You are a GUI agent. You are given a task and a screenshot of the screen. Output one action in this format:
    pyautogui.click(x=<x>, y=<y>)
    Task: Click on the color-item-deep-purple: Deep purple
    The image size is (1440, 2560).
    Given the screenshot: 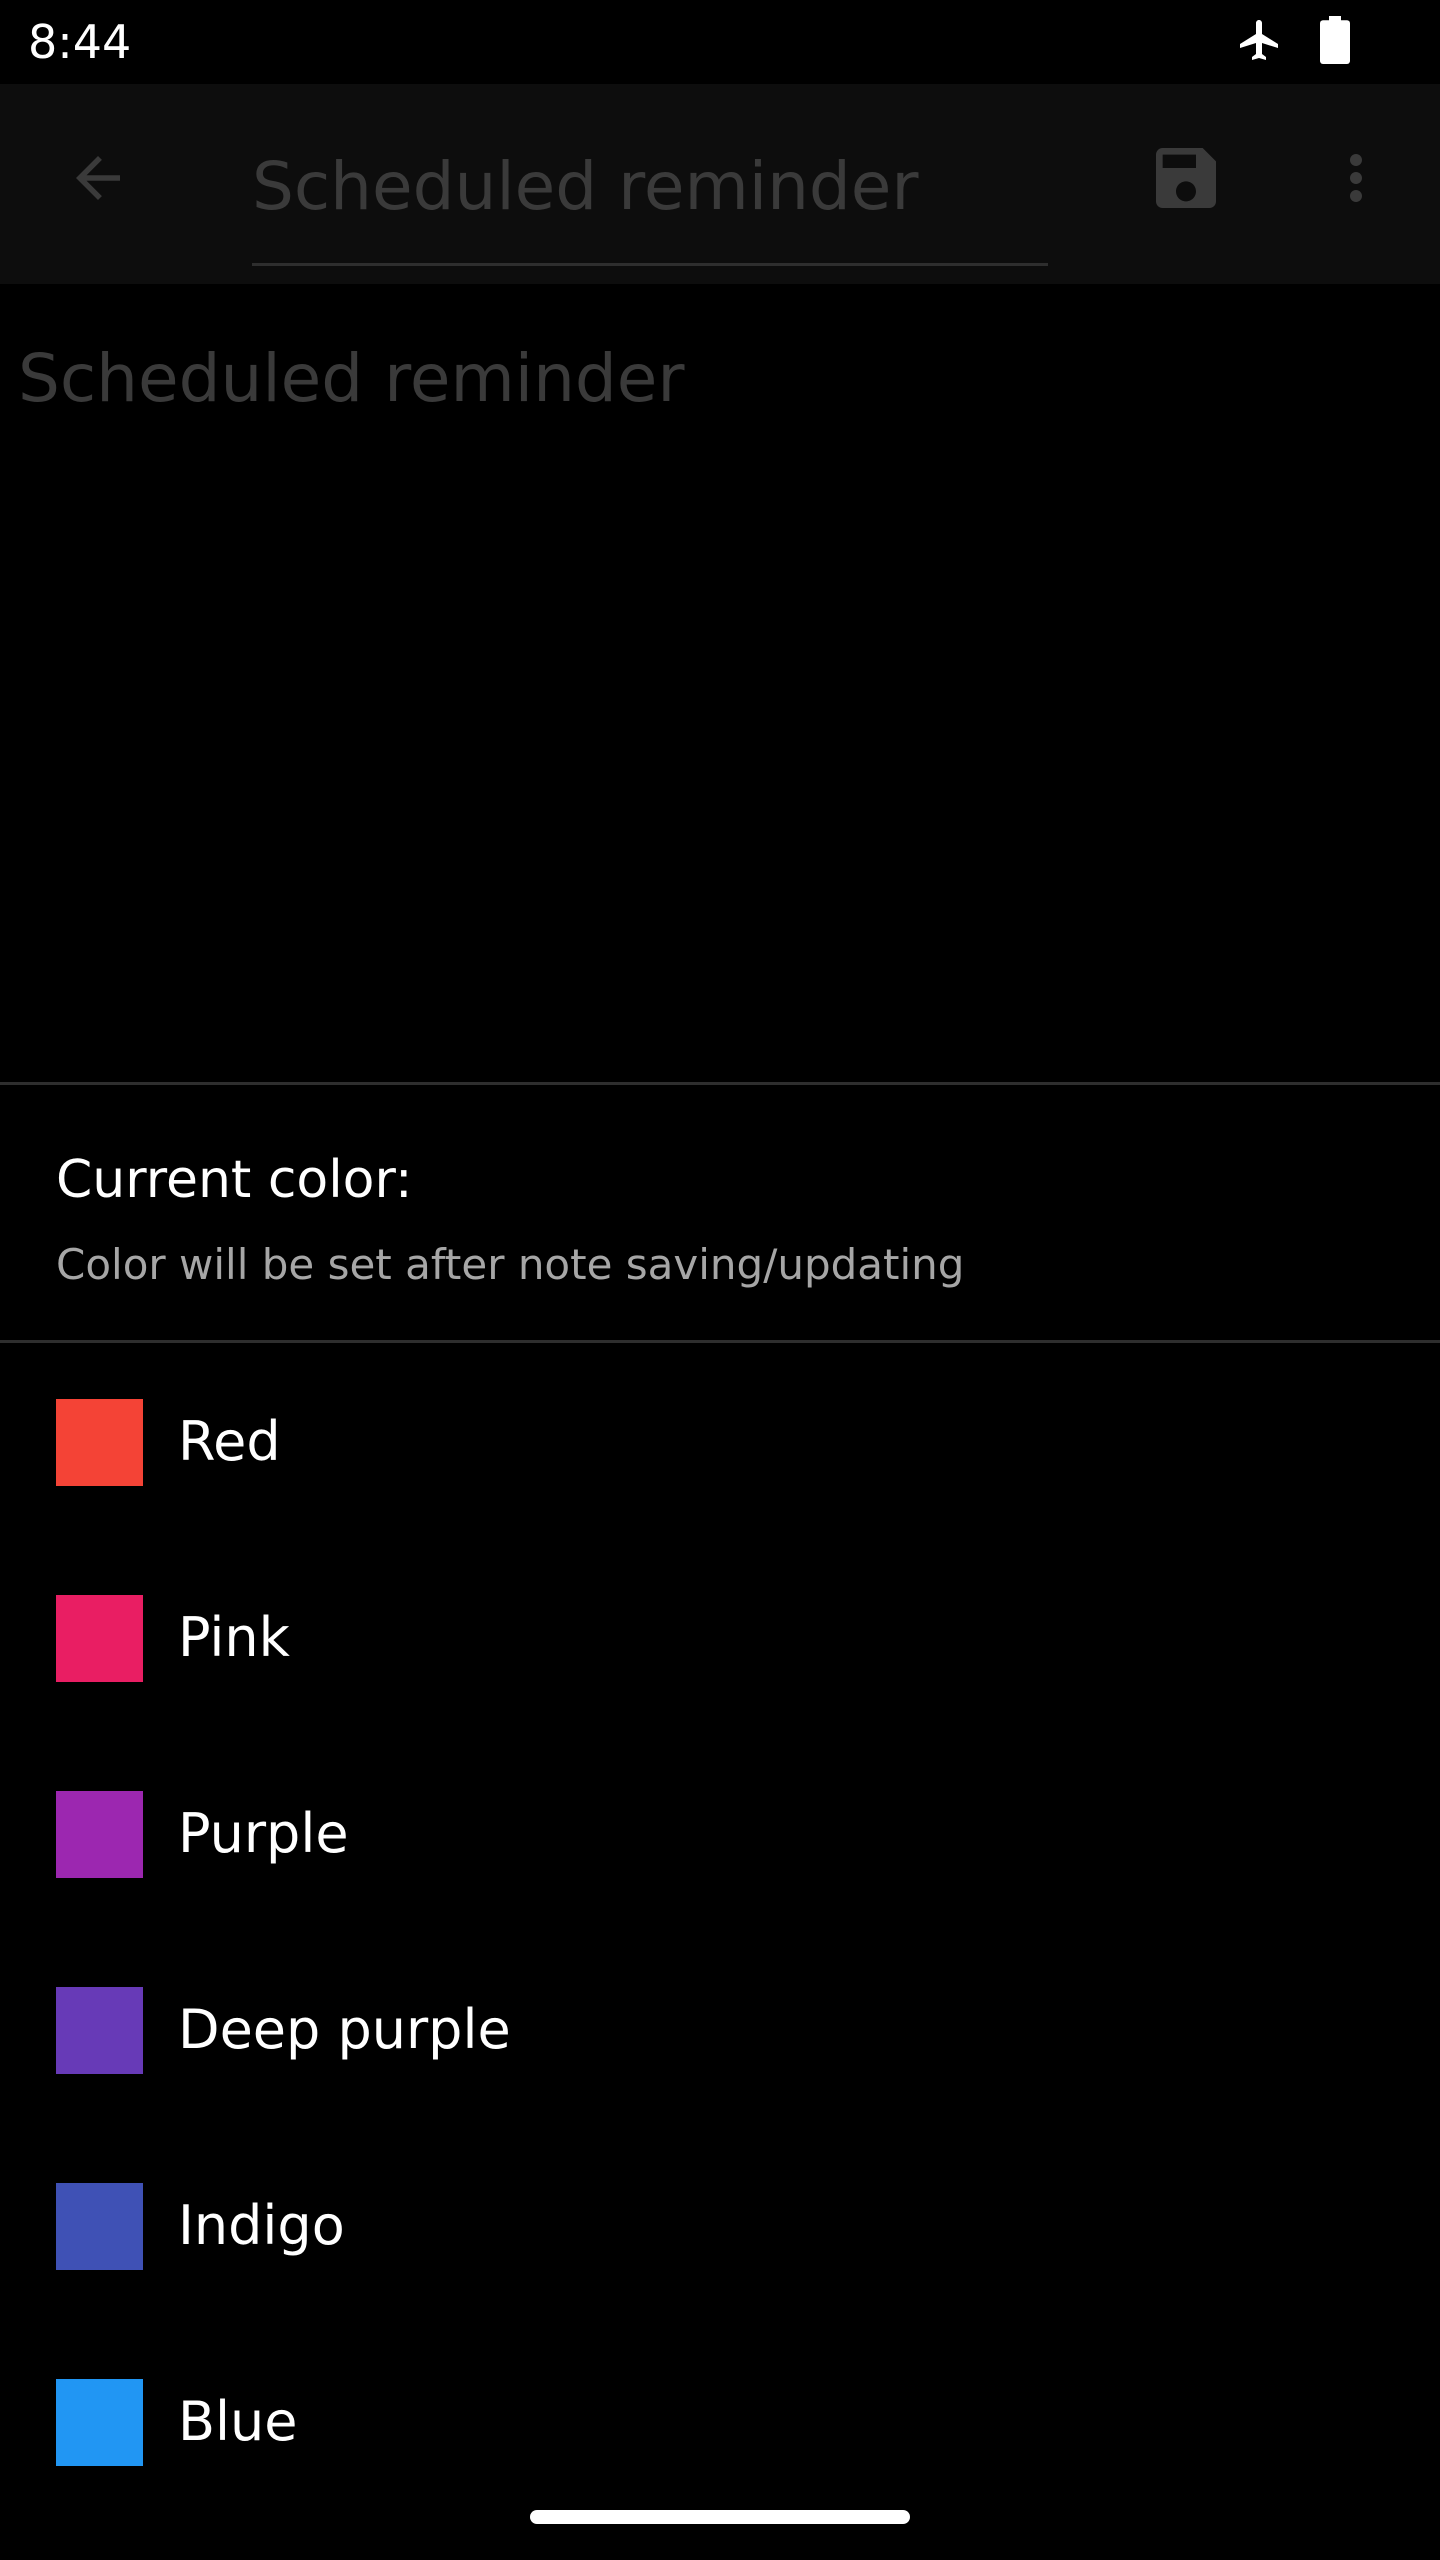 What is the action you would take?
    pyautogui.click(x=720, y=2029)
    